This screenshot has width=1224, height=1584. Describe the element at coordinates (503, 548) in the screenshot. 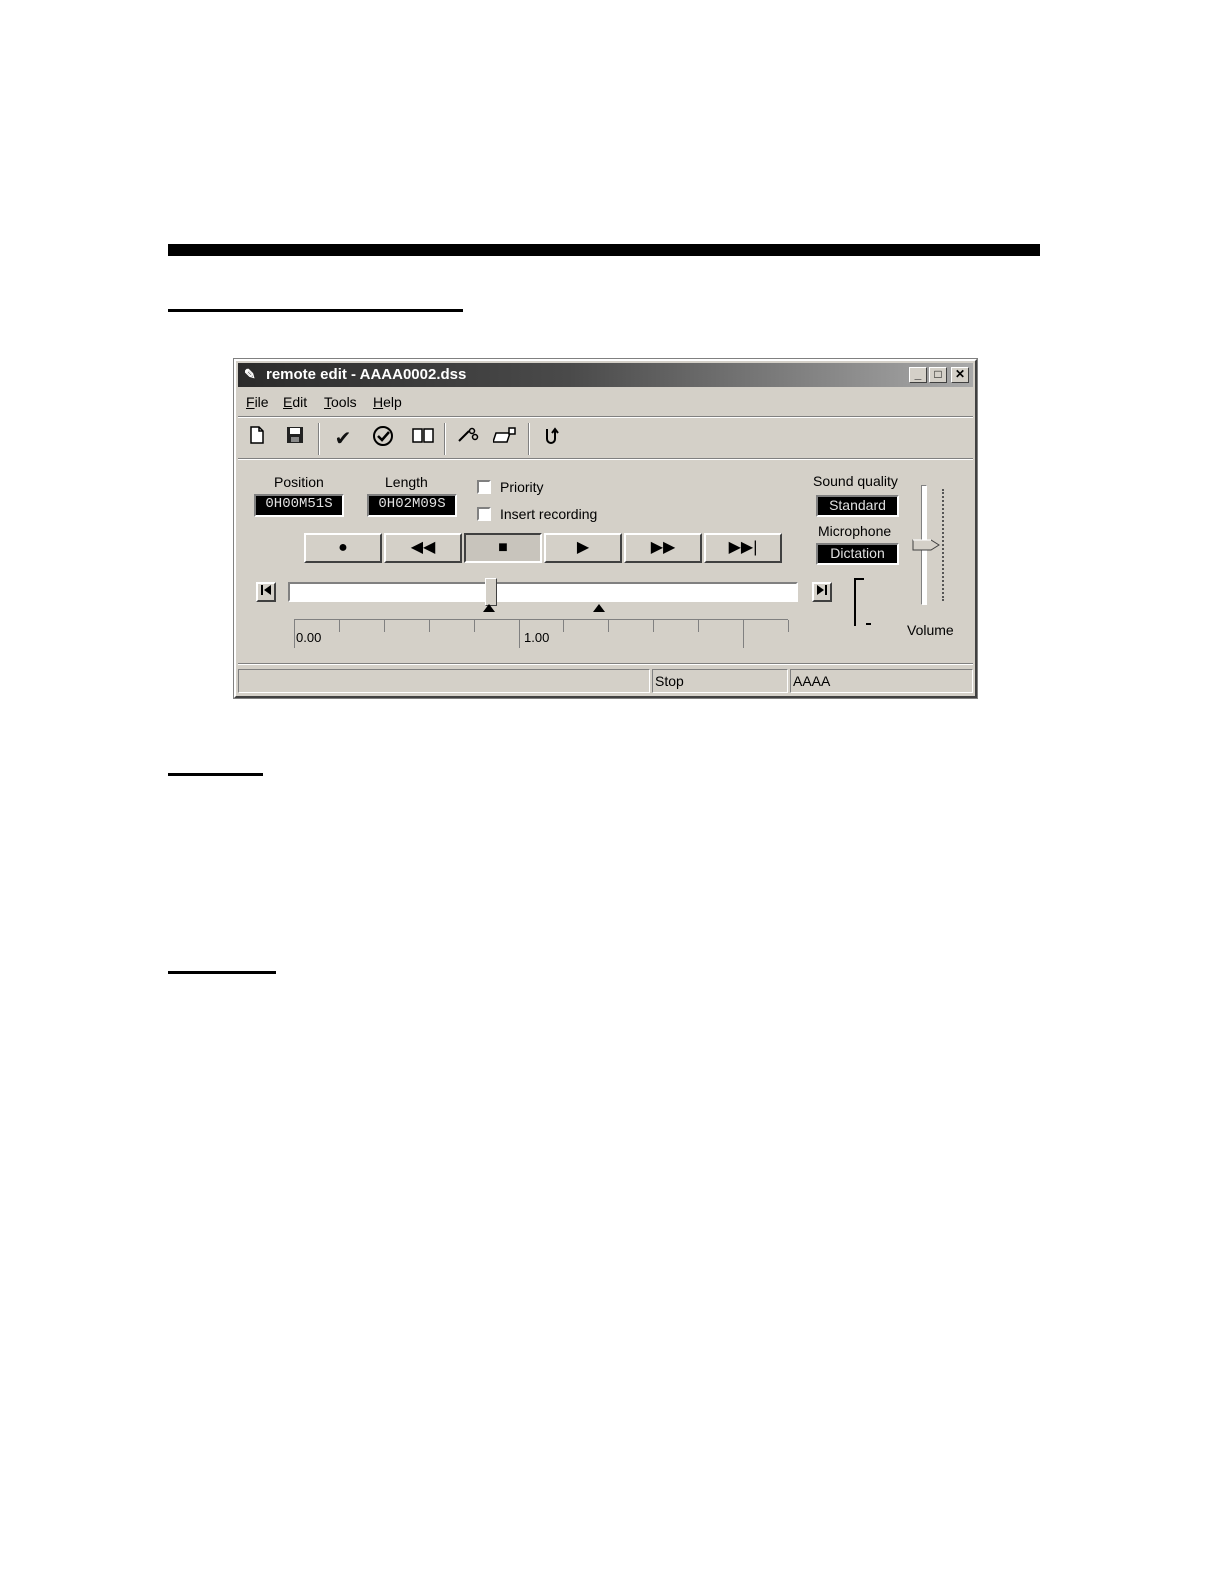

I see `stop-button: ■` at that location.